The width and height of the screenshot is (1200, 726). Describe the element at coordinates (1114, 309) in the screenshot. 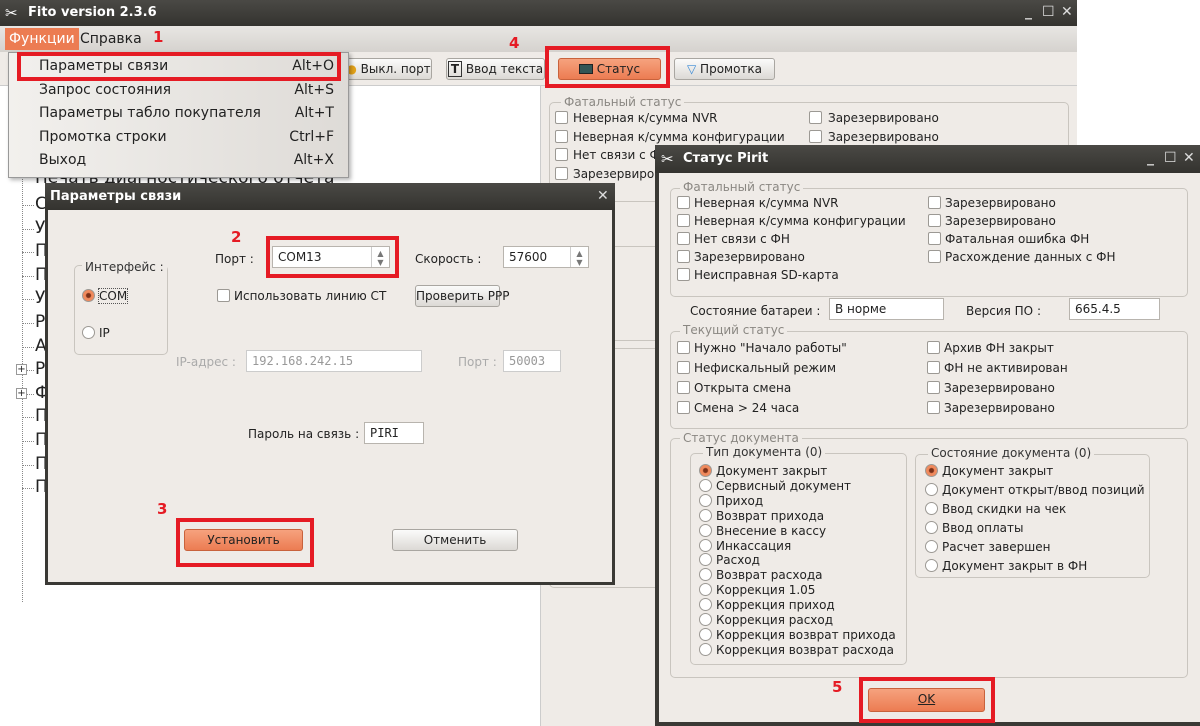

I see `version-field: 665.4.5` at that location.